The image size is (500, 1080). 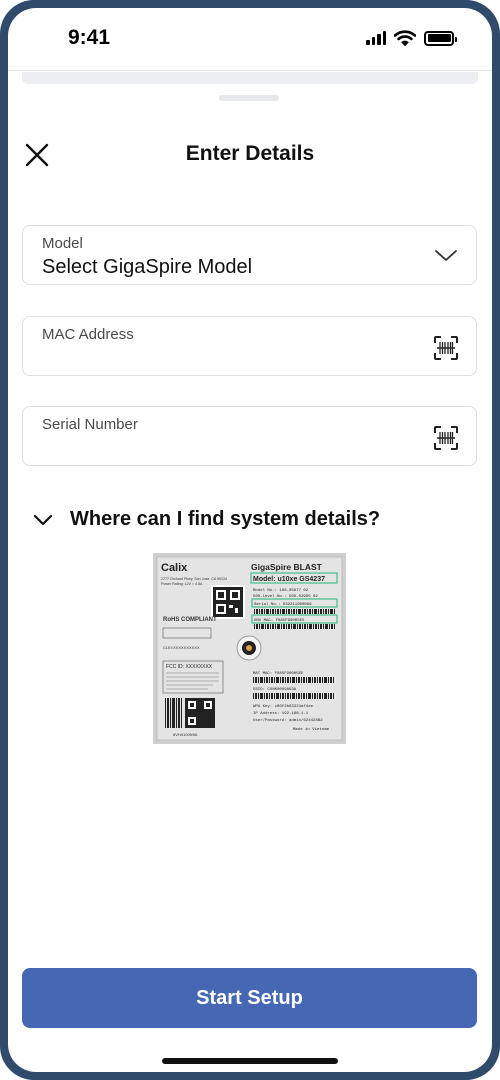 What do you see at coordinates (194, 579) in the screenshot?
I see `svg-text:2777 Orchard Pkwy, San Jose, C: 2777 Orchard Pkwy, San Jose, CA 95134` at bounding box center [194, 579].